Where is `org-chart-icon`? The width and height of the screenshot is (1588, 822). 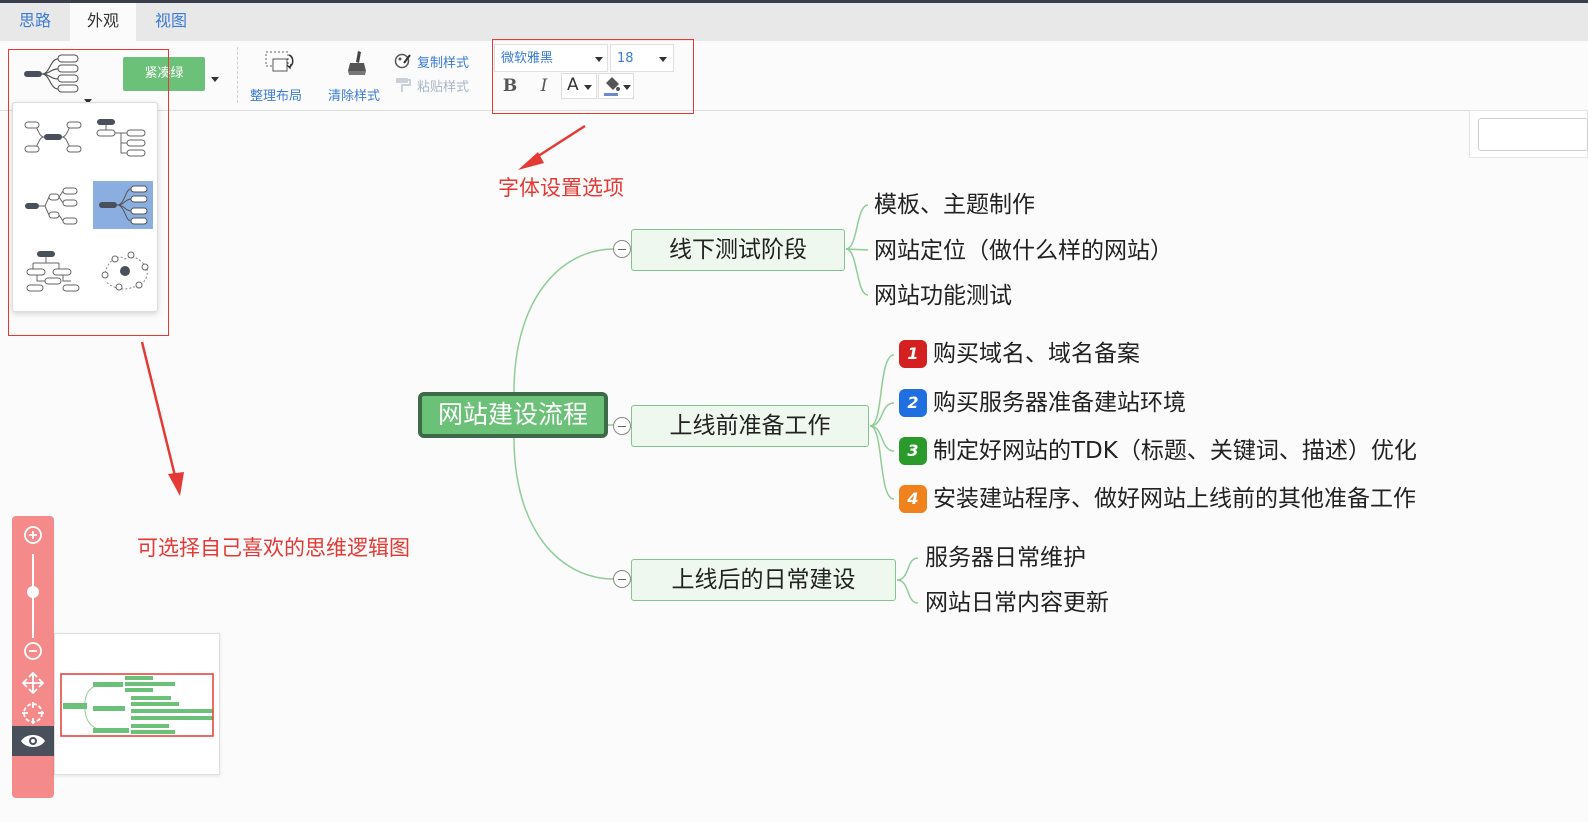 org-chart-icon is located at coordinates (53, 271).